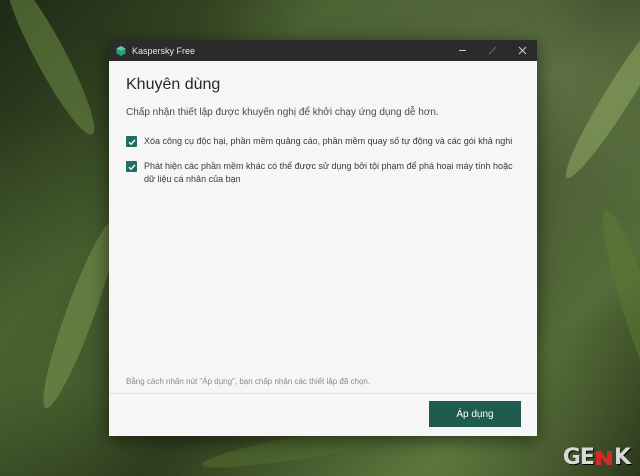 This screenshot has height=476, width=640. I want to click on genk-watermark: GE K, so click(596, 457).